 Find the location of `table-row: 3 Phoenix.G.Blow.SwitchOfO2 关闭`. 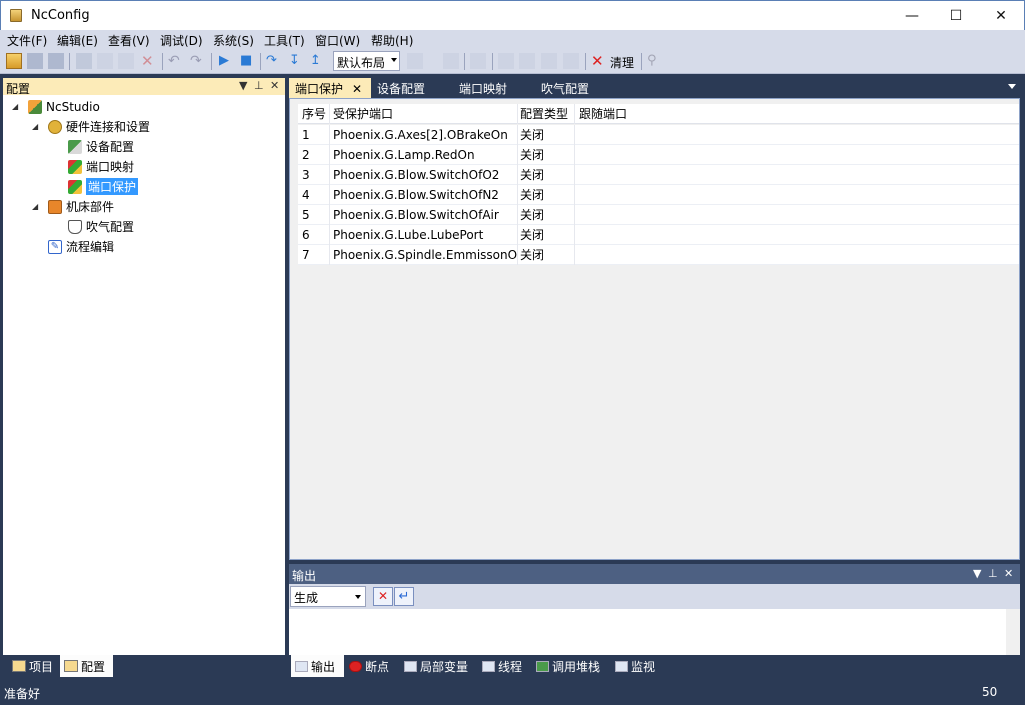

table-row: 3 Phoenix.G.Blow.SwitchOfO2 关闭 is located at coordinates (658, 175).